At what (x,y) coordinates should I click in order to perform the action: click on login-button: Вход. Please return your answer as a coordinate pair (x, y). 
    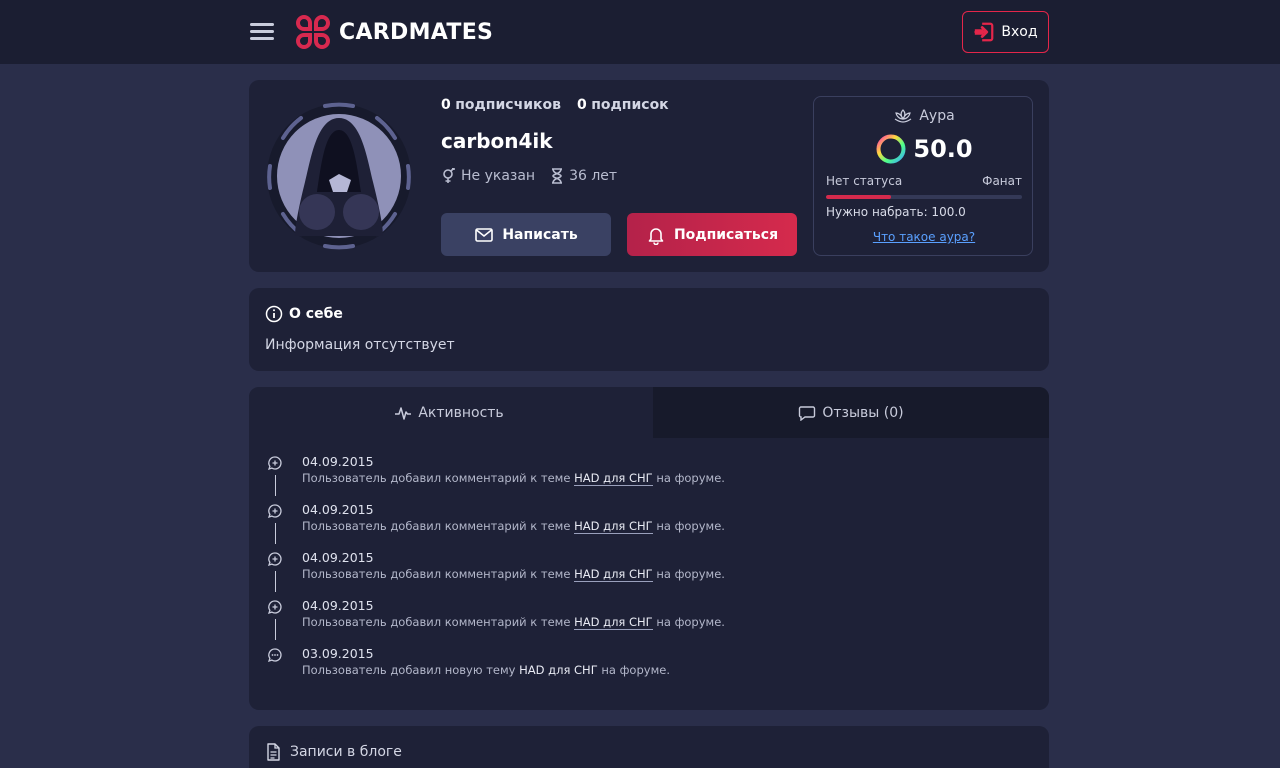
    Looking at the image, I should click on (1005, 32).